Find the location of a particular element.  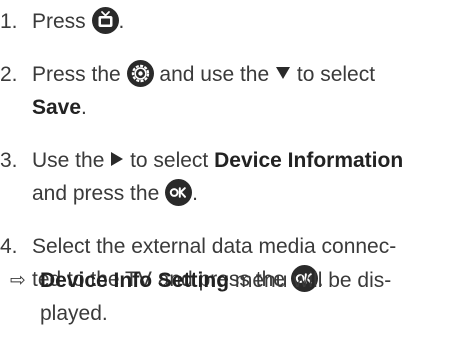

step-number: 4. is located at coordinates (9, 246).